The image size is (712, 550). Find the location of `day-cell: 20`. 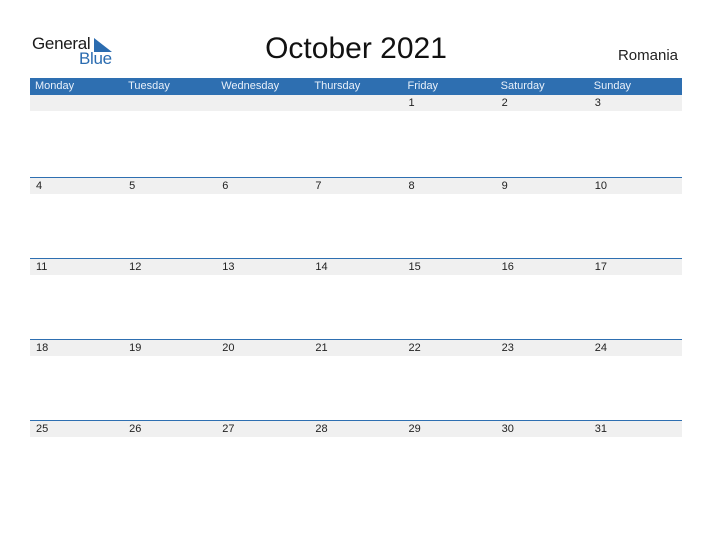

day-cell: 20 is located at coordinates (262, 348).